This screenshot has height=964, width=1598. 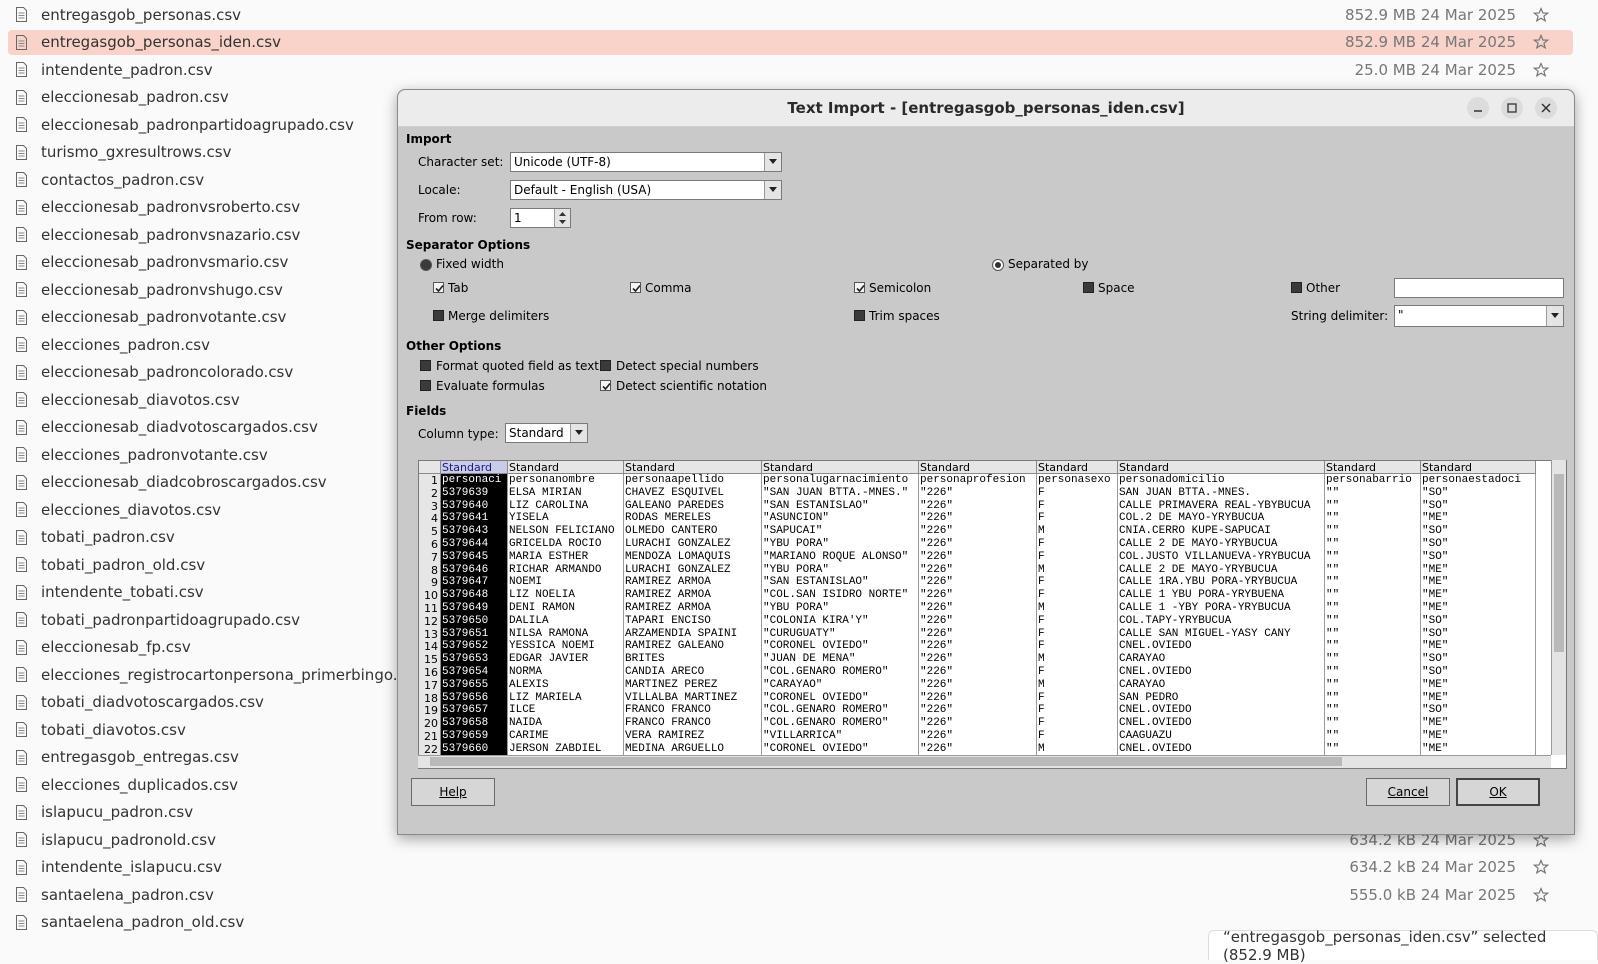 I want to click on grid-cell: EDGAR JAVIER, so click(x=566, y=659).